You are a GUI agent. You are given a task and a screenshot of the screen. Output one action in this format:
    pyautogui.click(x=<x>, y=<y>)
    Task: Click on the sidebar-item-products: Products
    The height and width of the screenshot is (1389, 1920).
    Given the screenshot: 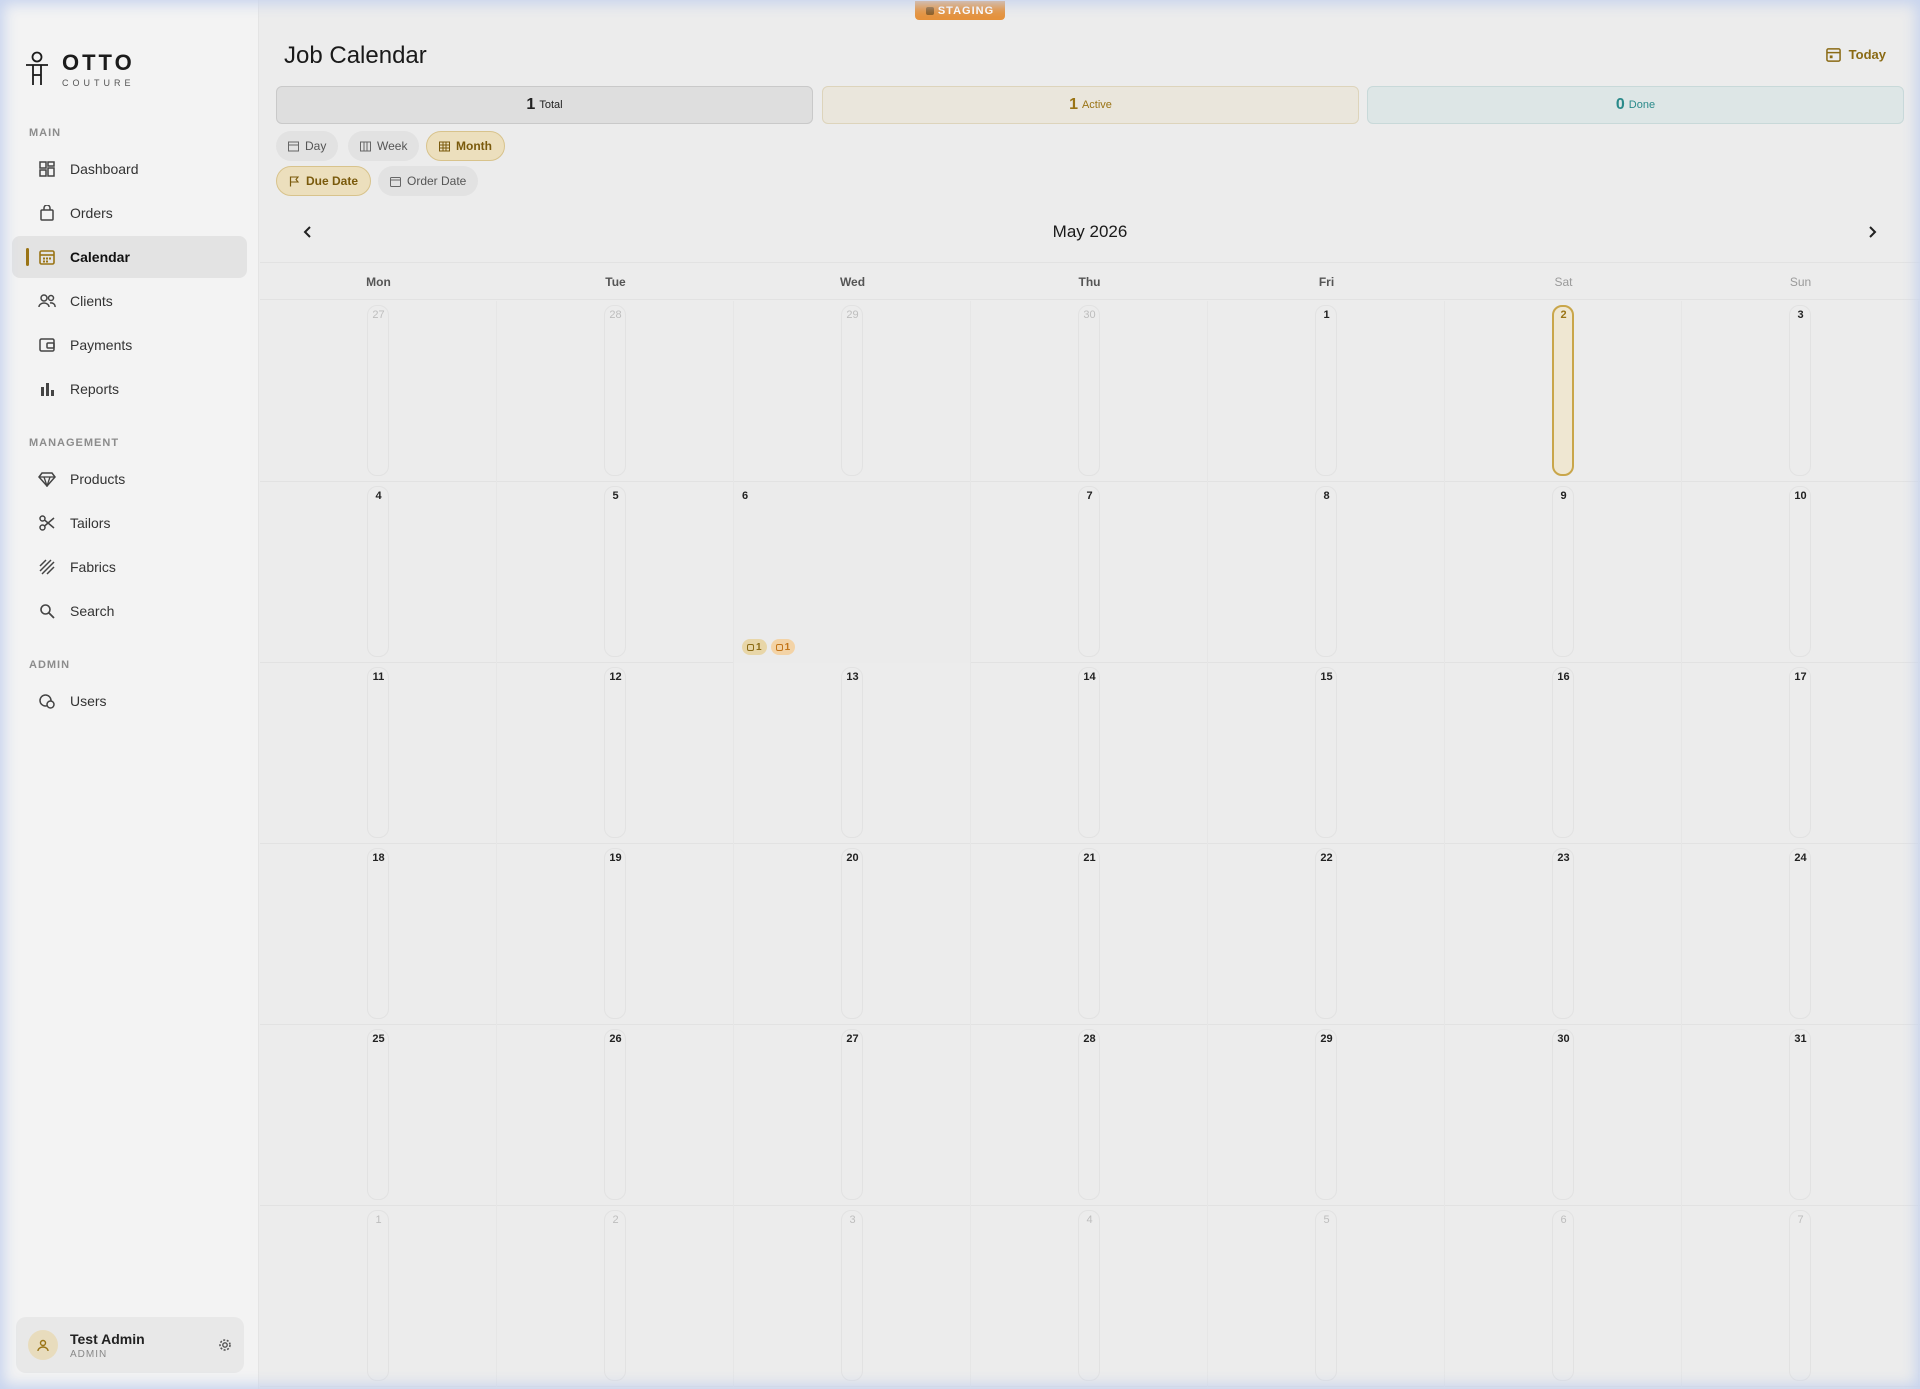 What is the action you would take?
    pyautogui.click(x=129, y=479)
    